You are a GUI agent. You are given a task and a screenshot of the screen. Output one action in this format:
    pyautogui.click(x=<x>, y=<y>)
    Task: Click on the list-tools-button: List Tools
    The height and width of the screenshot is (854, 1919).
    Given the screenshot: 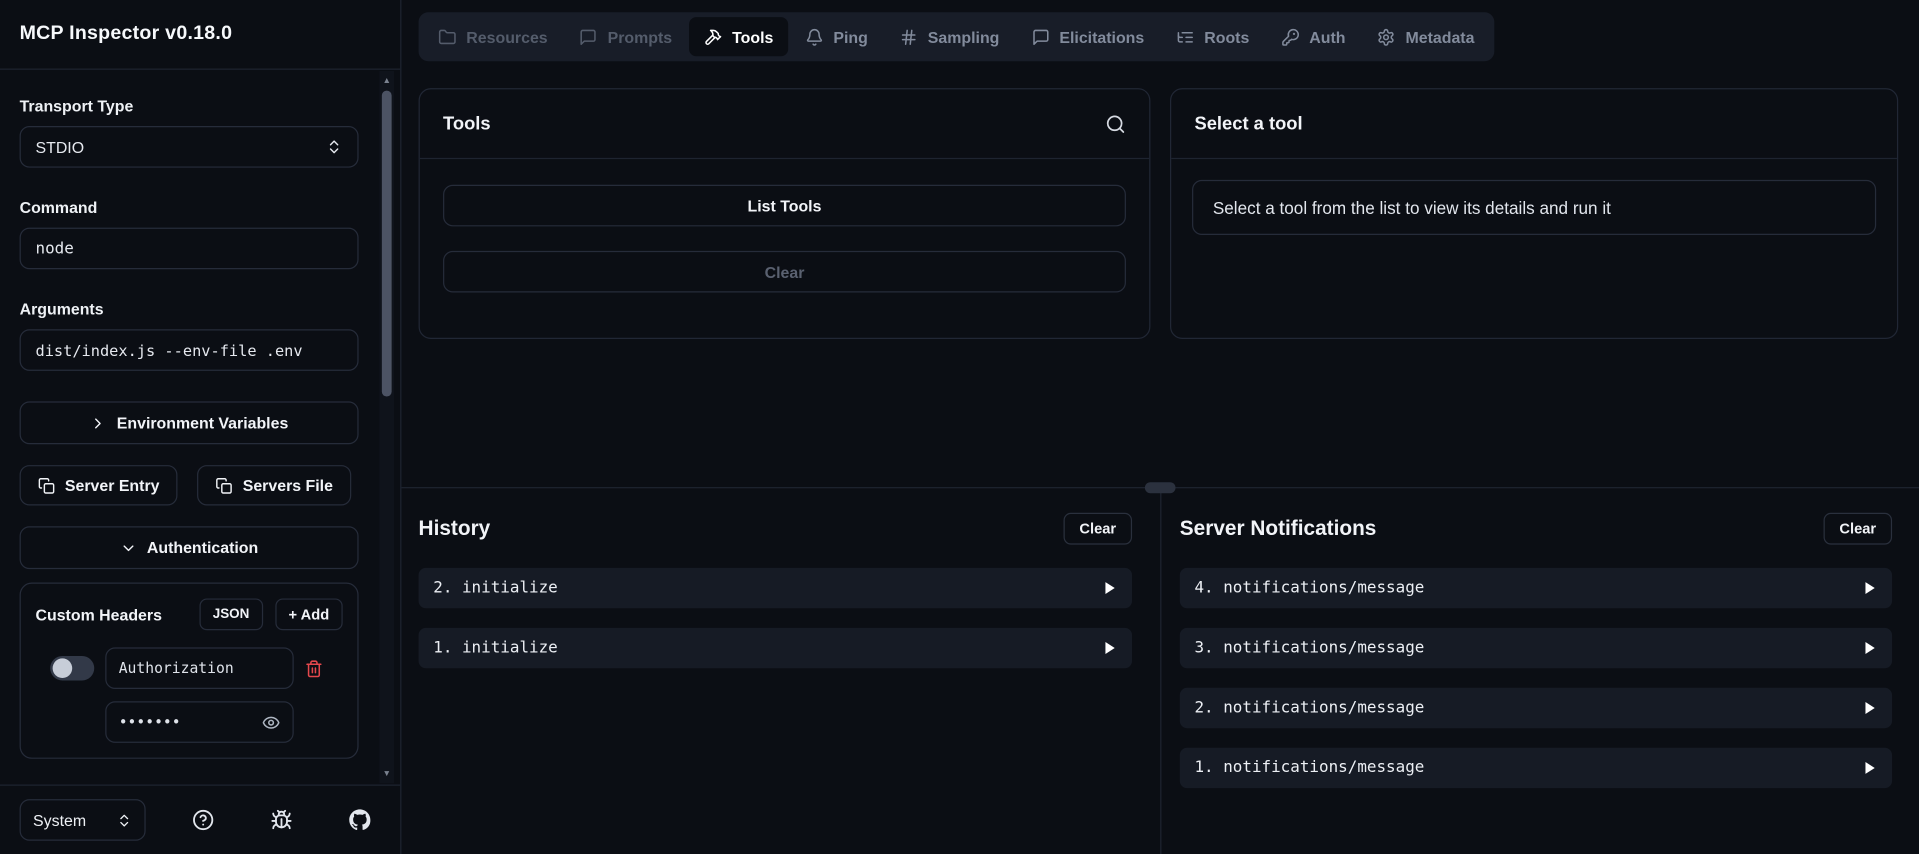 What is the action you would take?
    pyautogui.click(x=784, y=205)
    